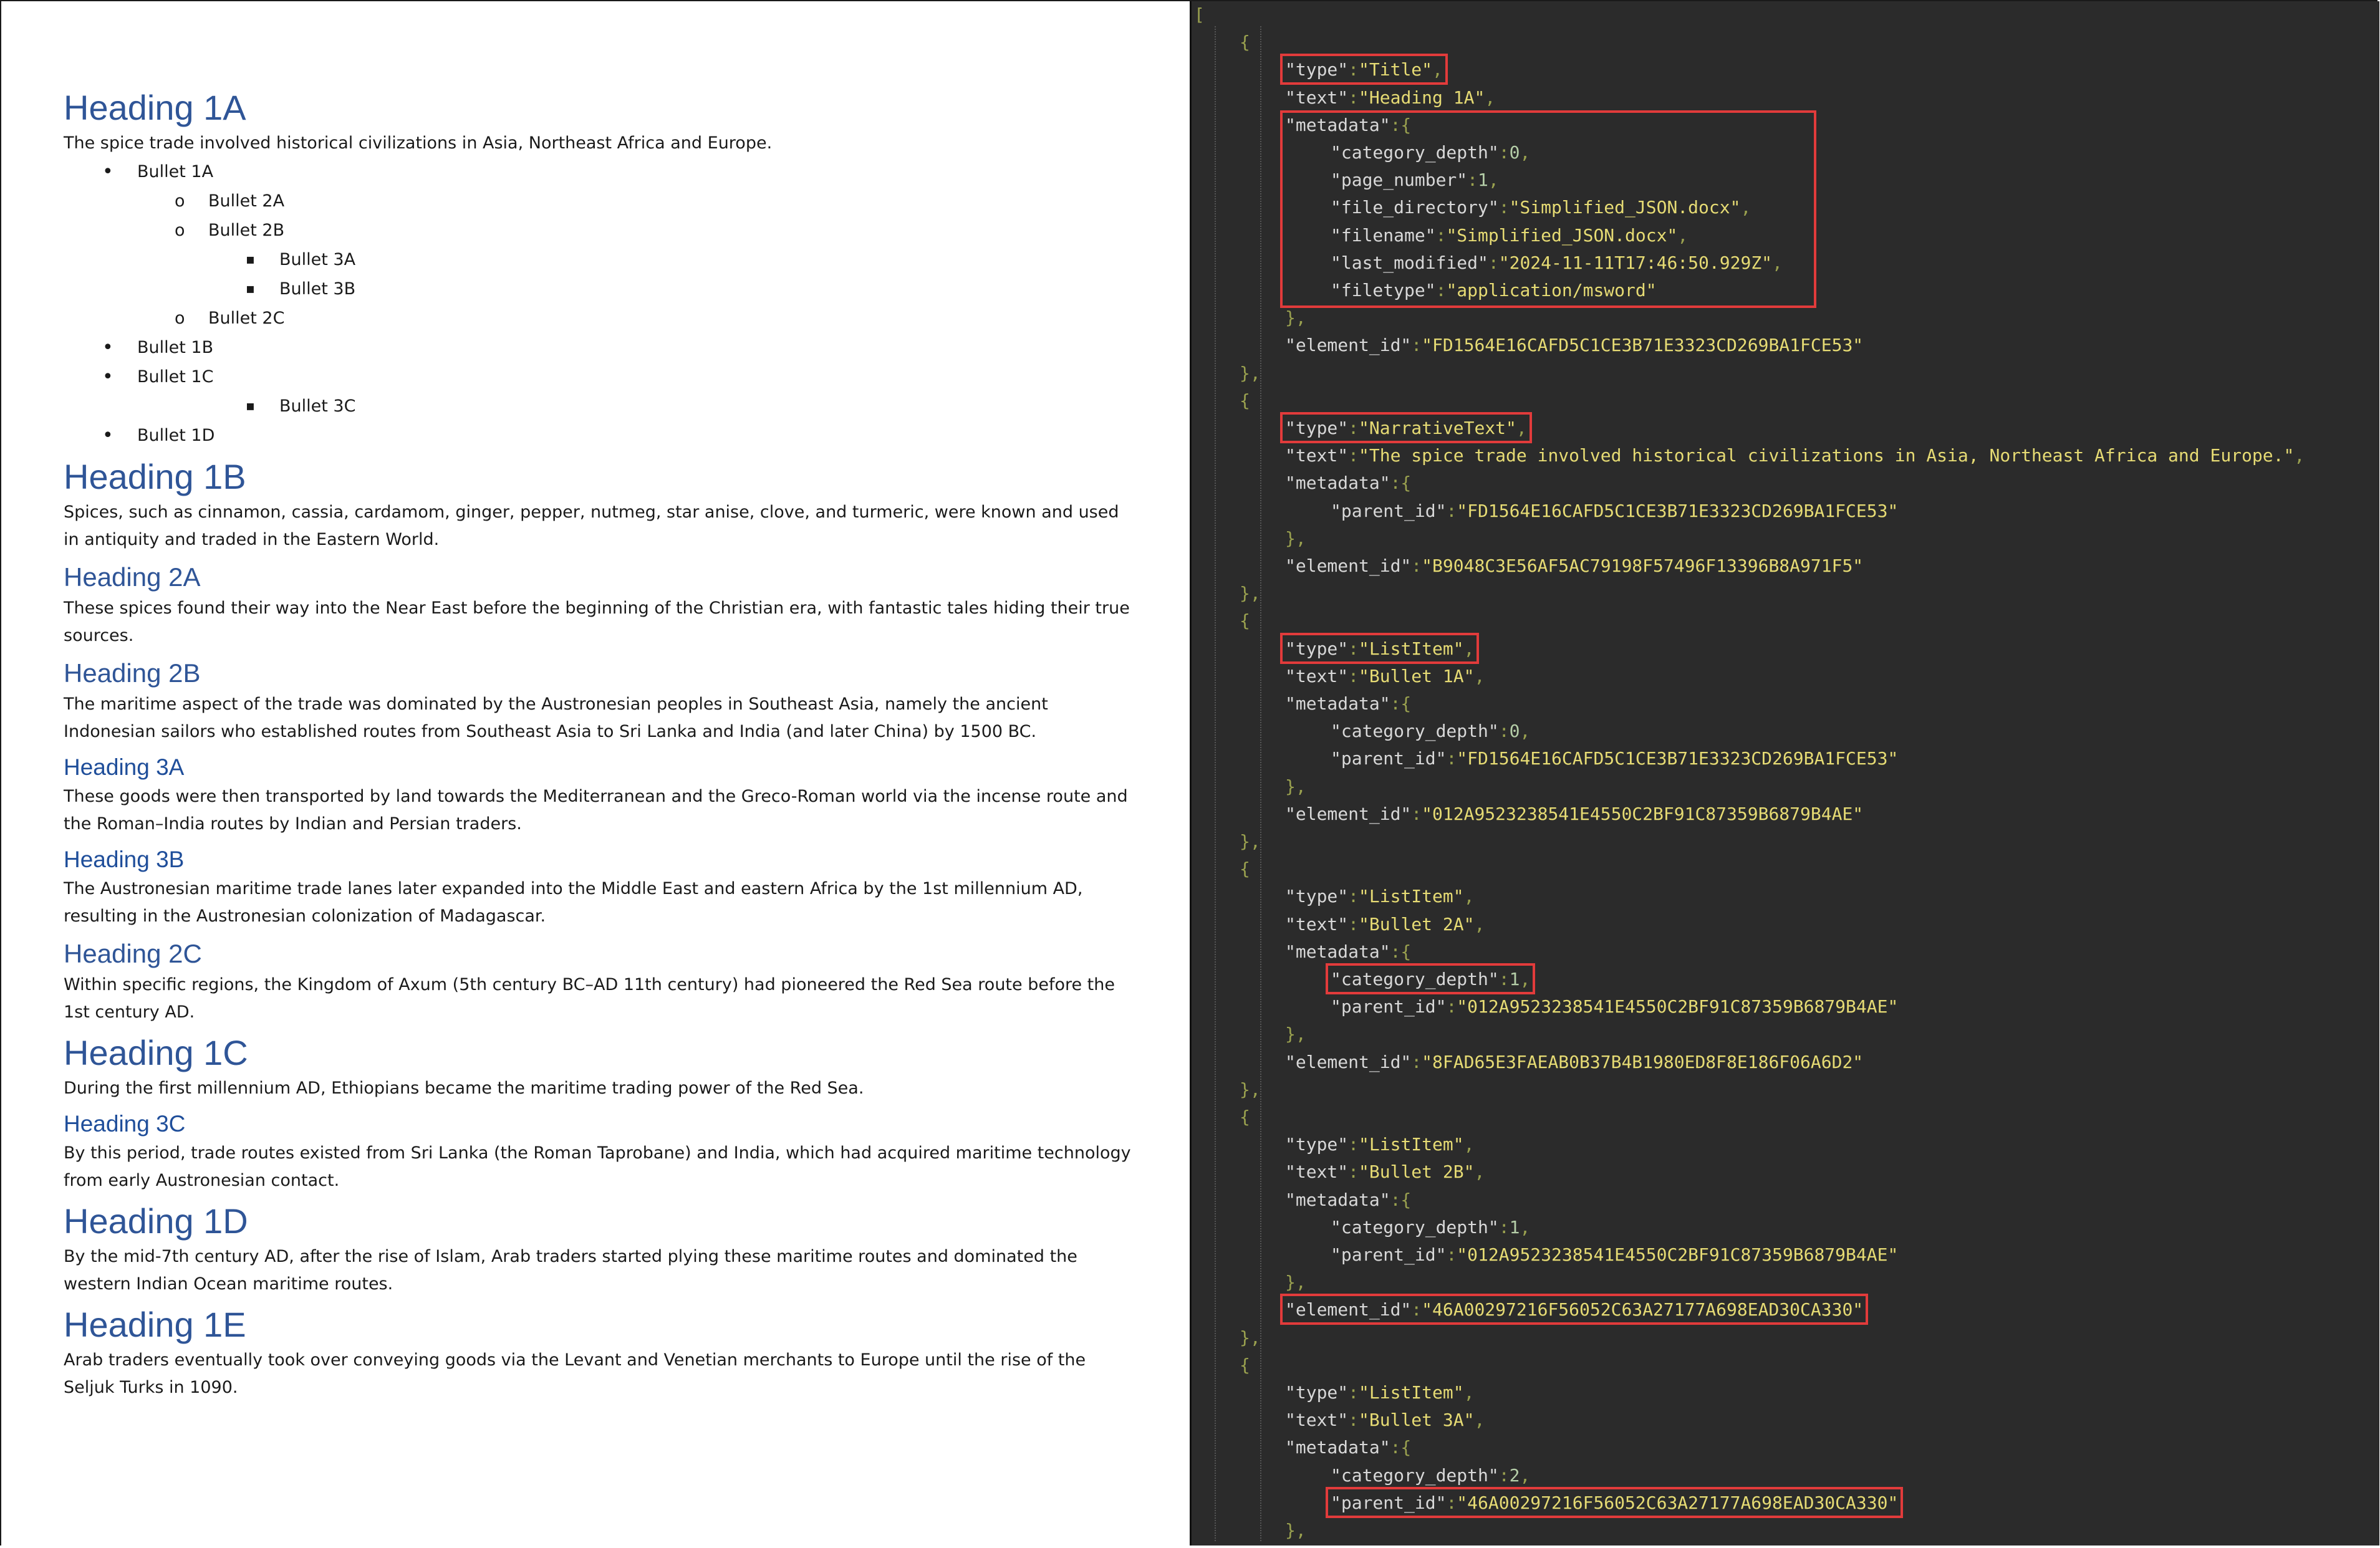  I want to click on json-punct: [, so click(1199, 14).